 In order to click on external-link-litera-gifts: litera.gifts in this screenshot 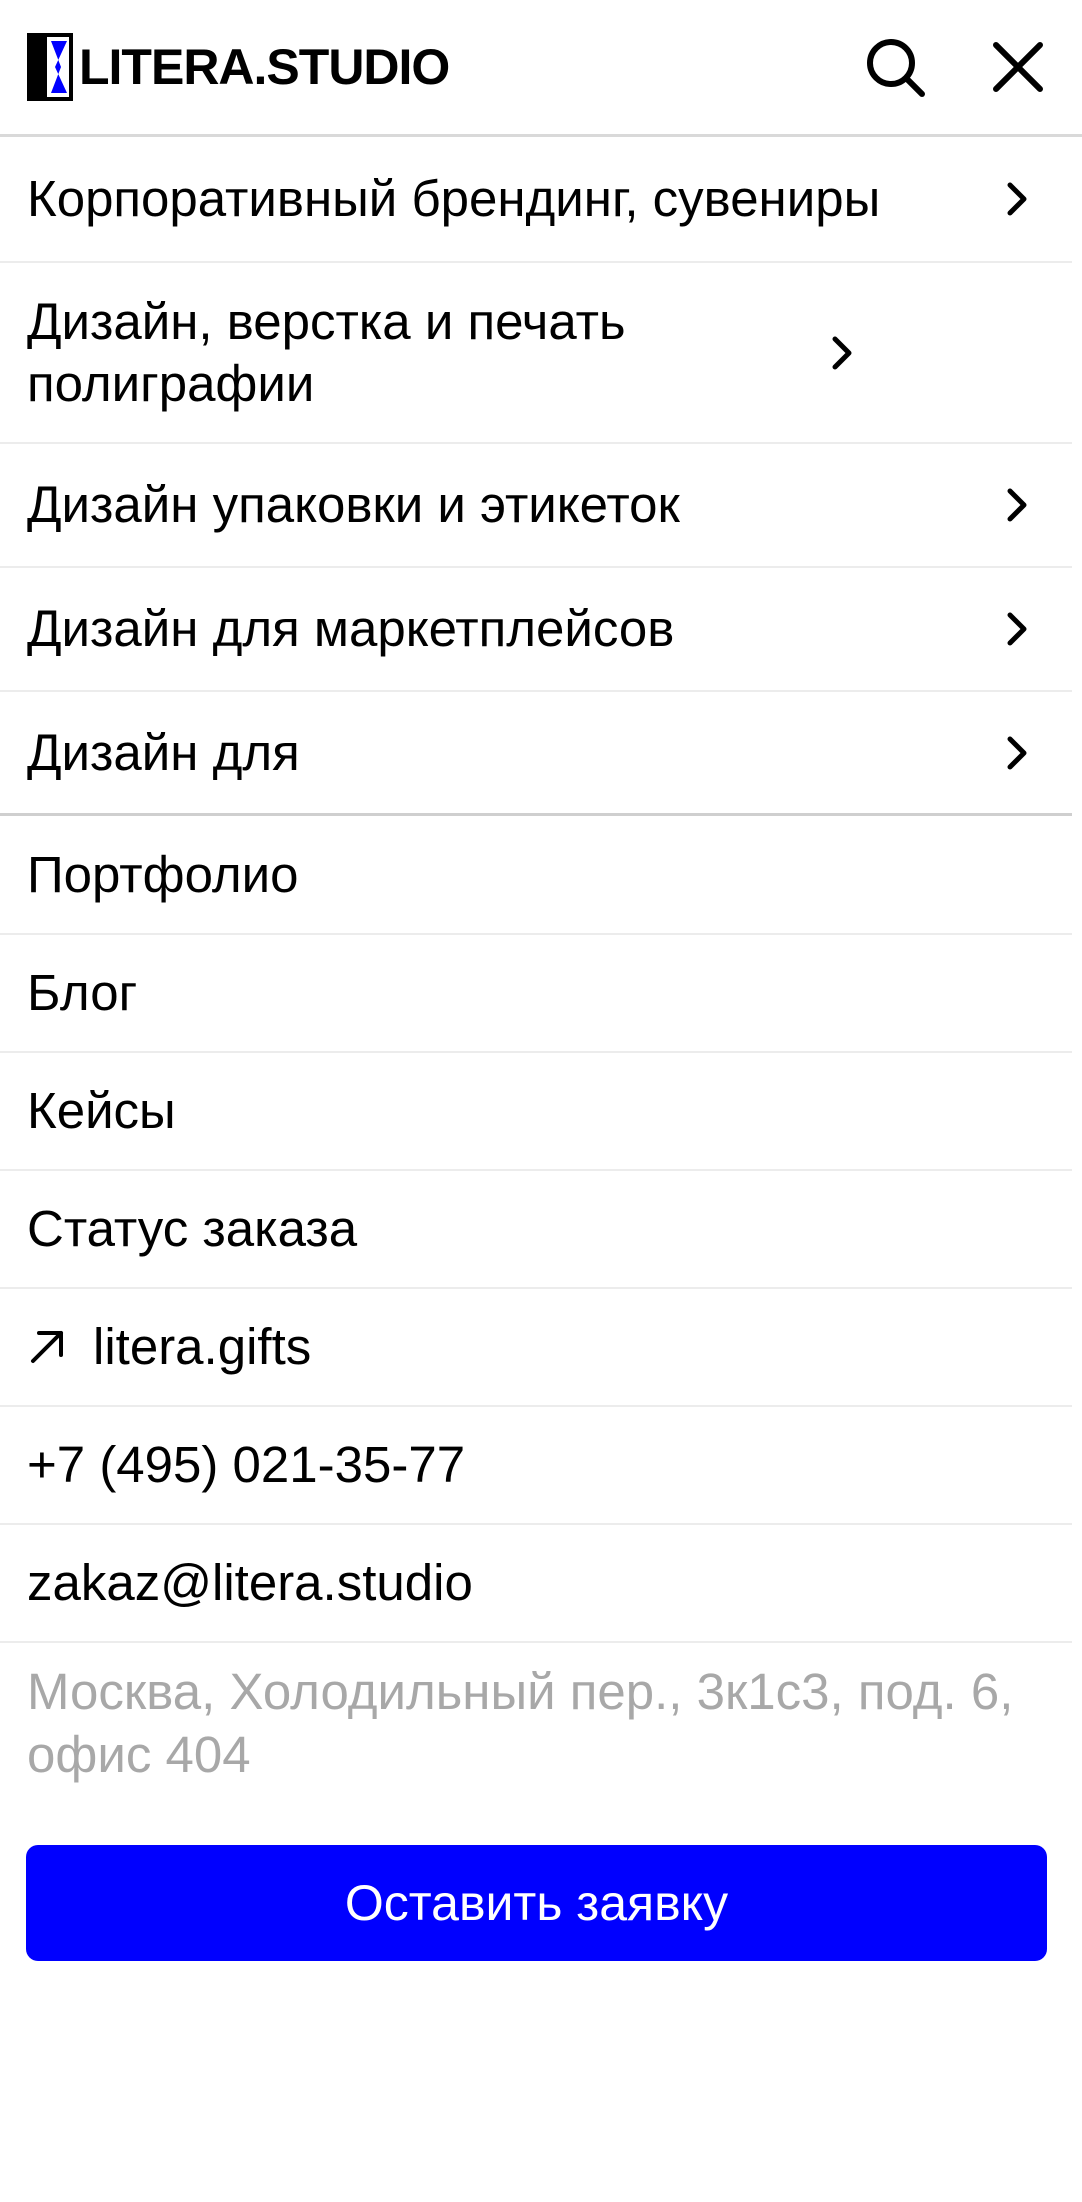, I will do `click(536, 1348)`.